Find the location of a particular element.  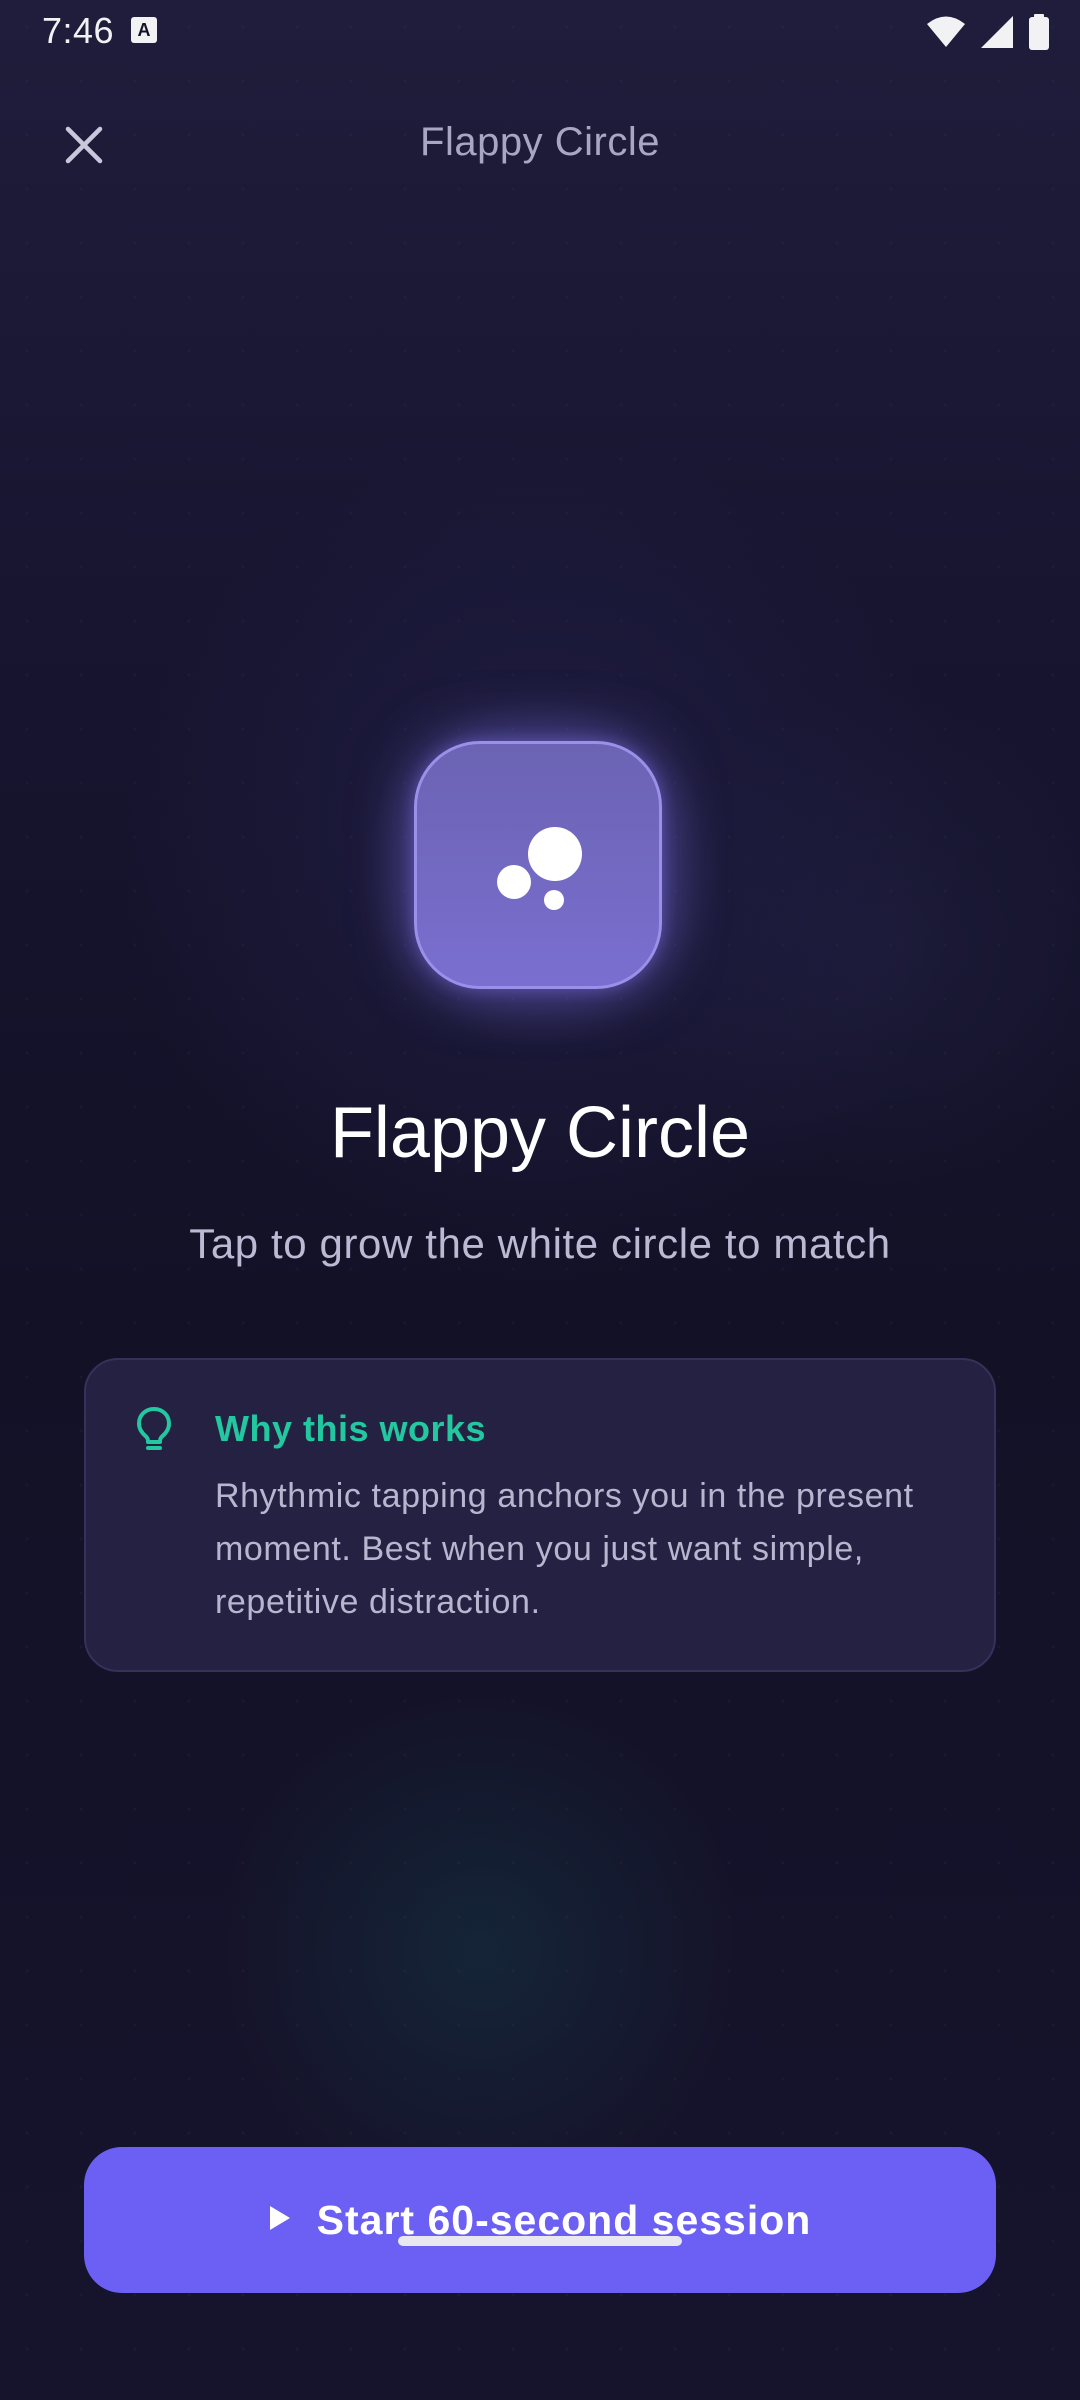

status-bar: 7:46 A is located at coordinates (540, 31).